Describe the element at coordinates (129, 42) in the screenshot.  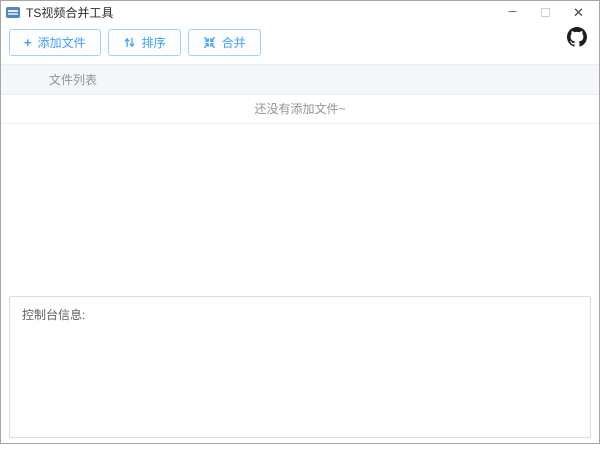
I see `sort-icon` at that location.